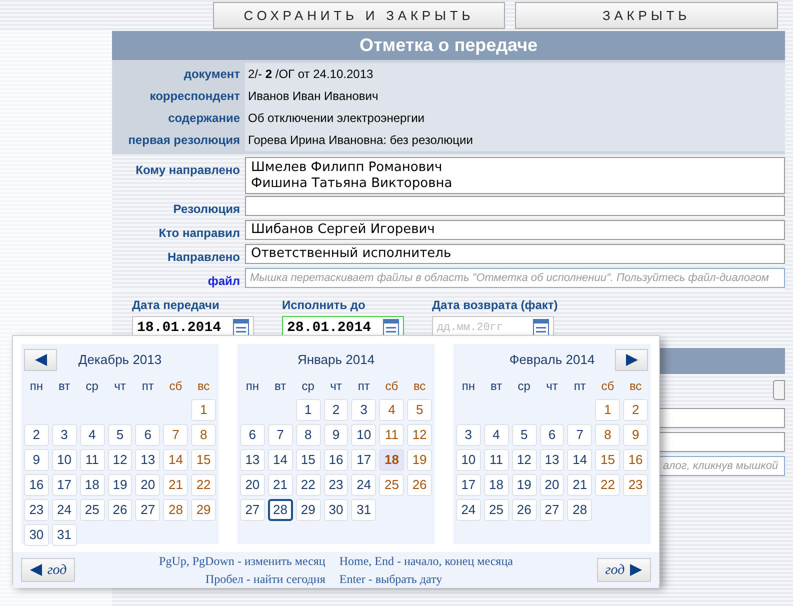 Image resolution: width=793 pixels, height=606 pixels. I want to click on toolbar-button: ЗАКРЫТЬ, so click(646, 15).